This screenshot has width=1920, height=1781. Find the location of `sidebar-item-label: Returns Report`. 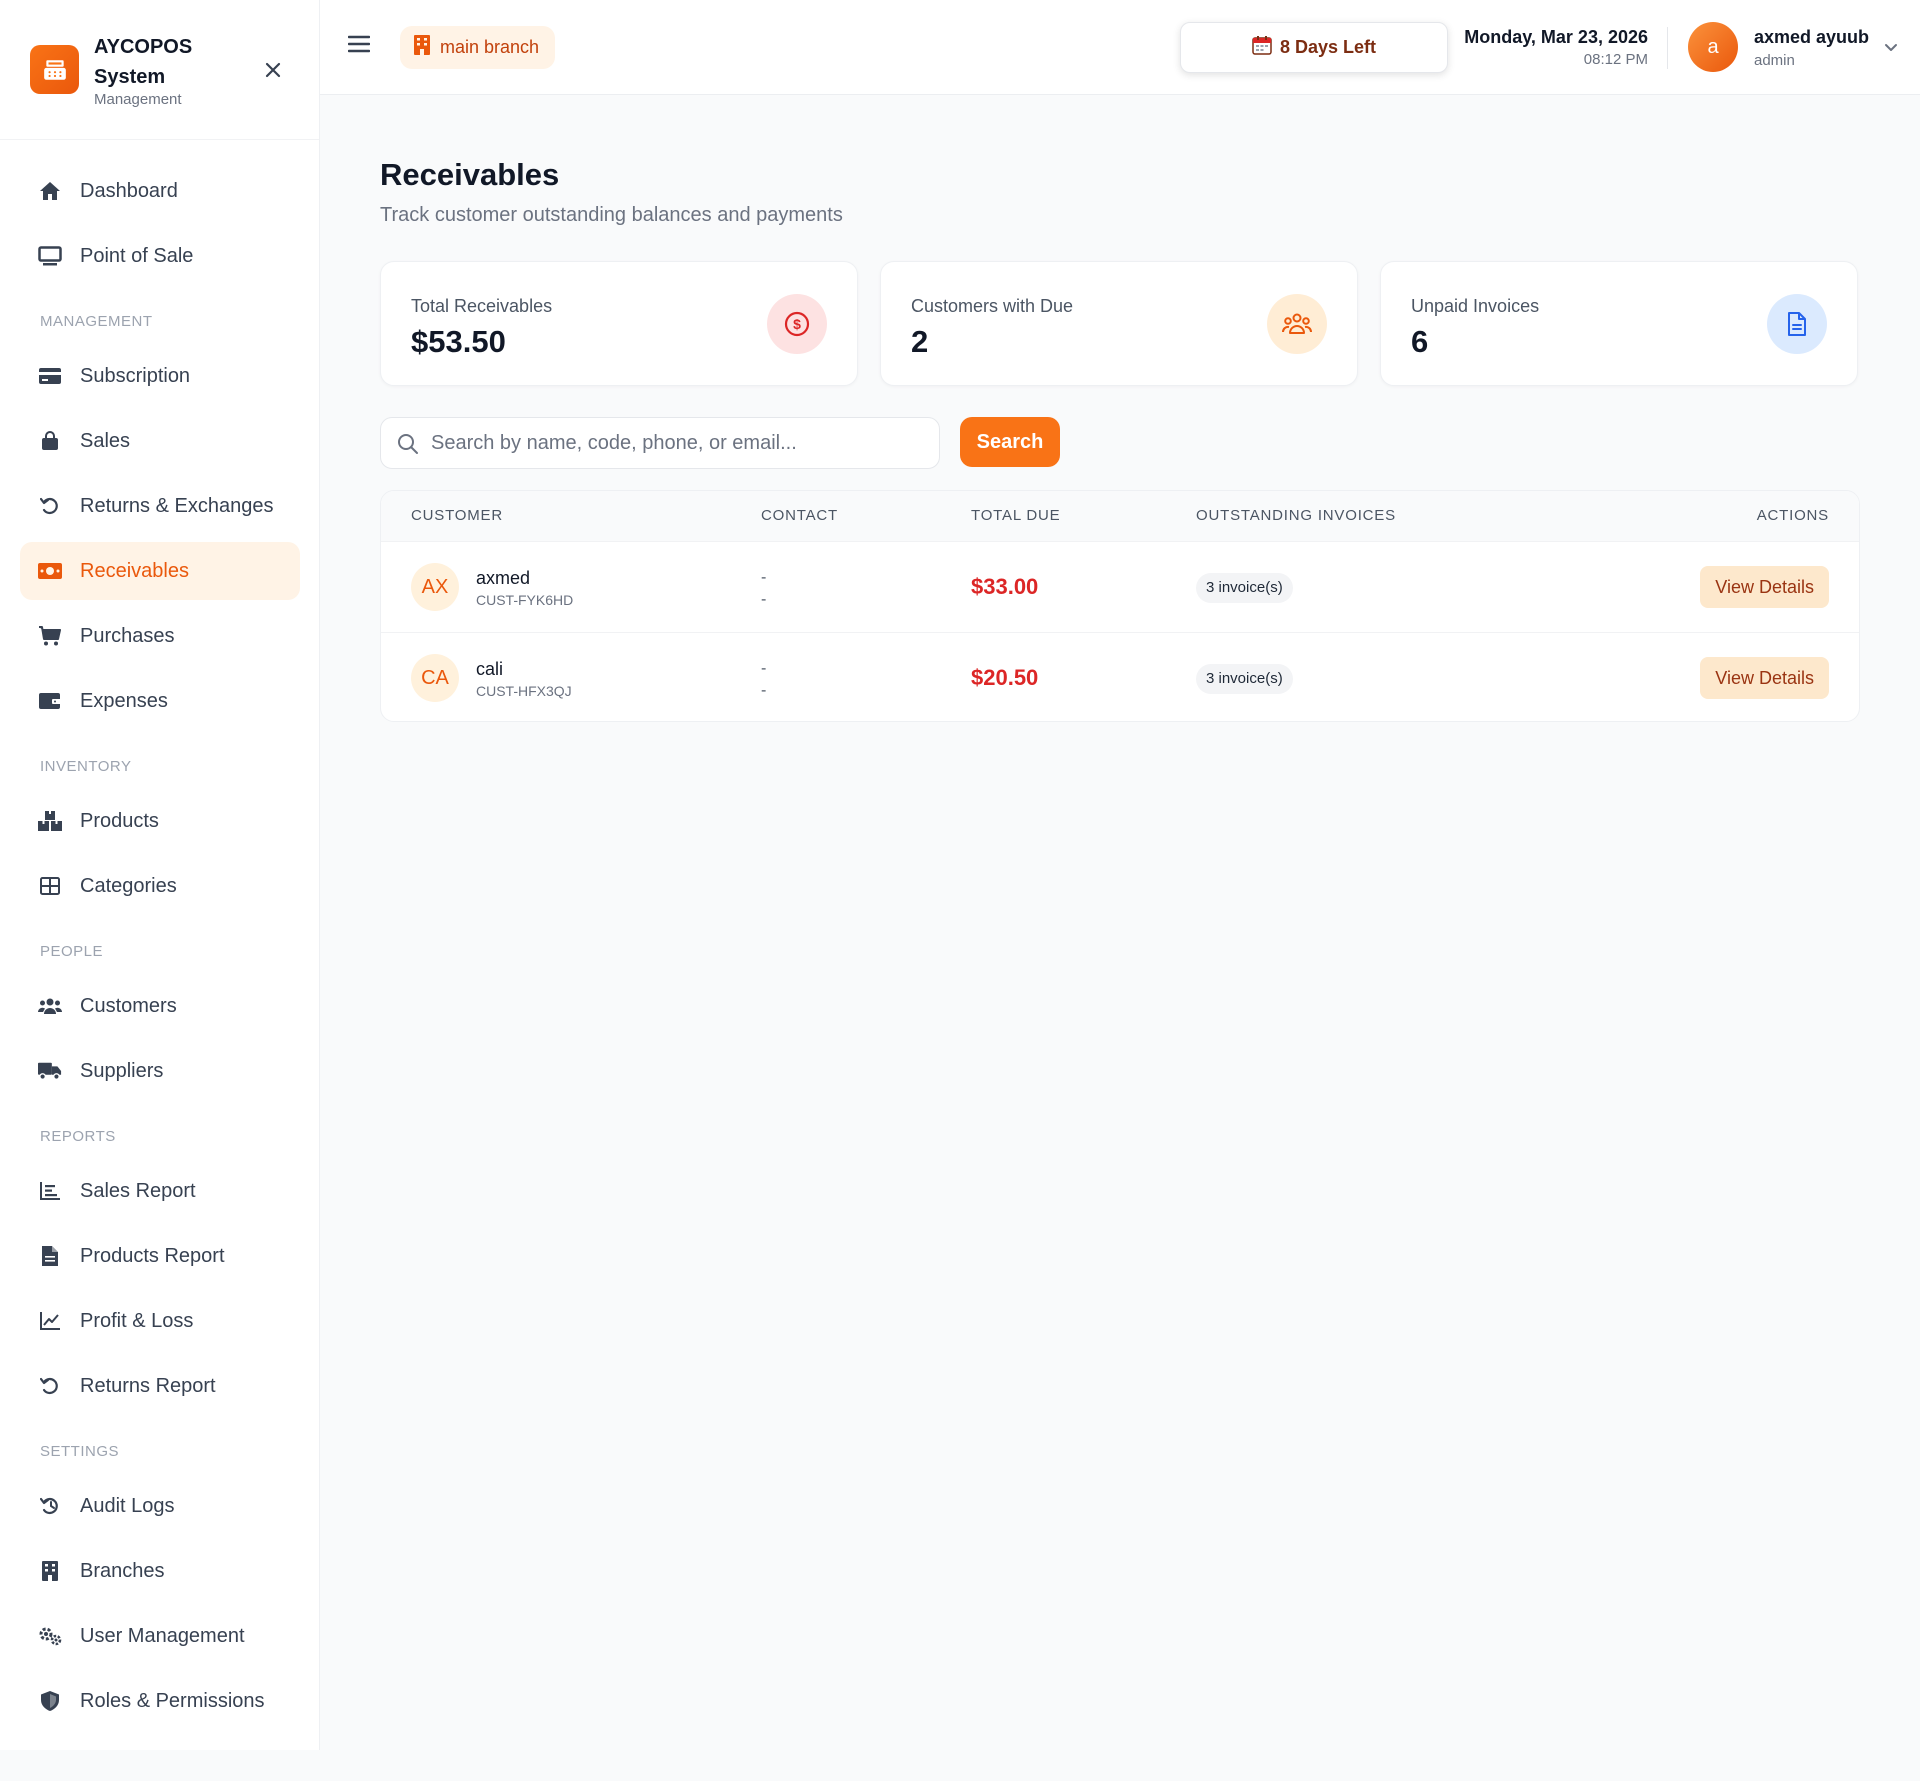

sidebar-item-label: Returns Report is located at coordinates (148, 1385).